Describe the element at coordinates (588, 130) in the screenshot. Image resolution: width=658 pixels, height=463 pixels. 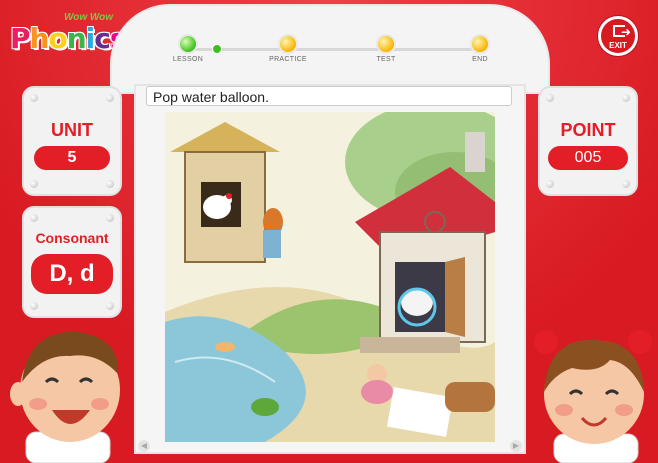
I see `point-title: POINT` at that location.